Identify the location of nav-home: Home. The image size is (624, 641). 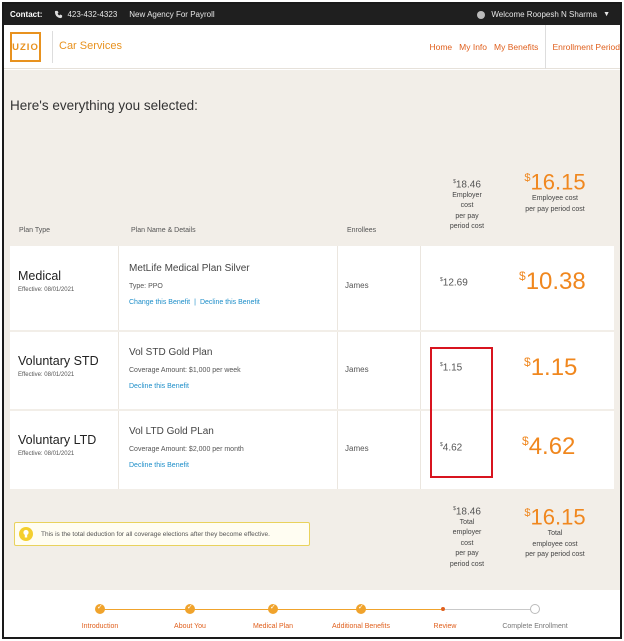
(440, 47).